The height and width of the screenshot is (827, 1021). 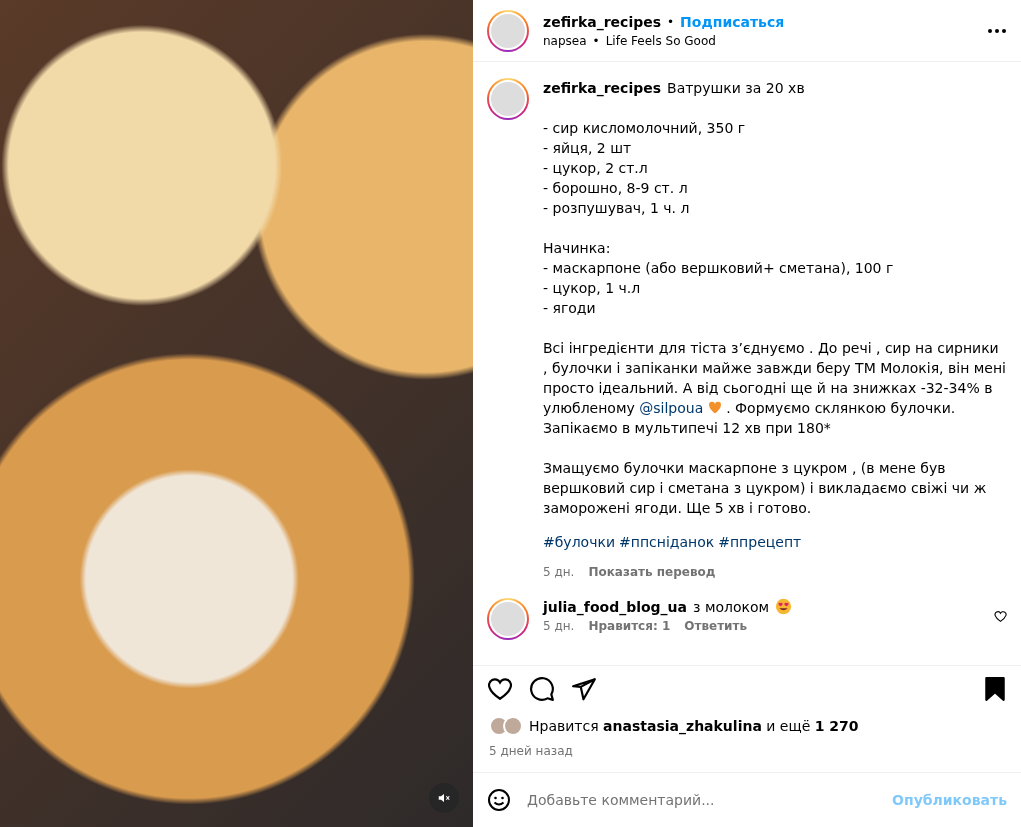 What do you see at coordinates (645, 128) in the screenshot?
I see `caption-line: - сир кисломолочний, 350 г` at bounding box center [645, 128].